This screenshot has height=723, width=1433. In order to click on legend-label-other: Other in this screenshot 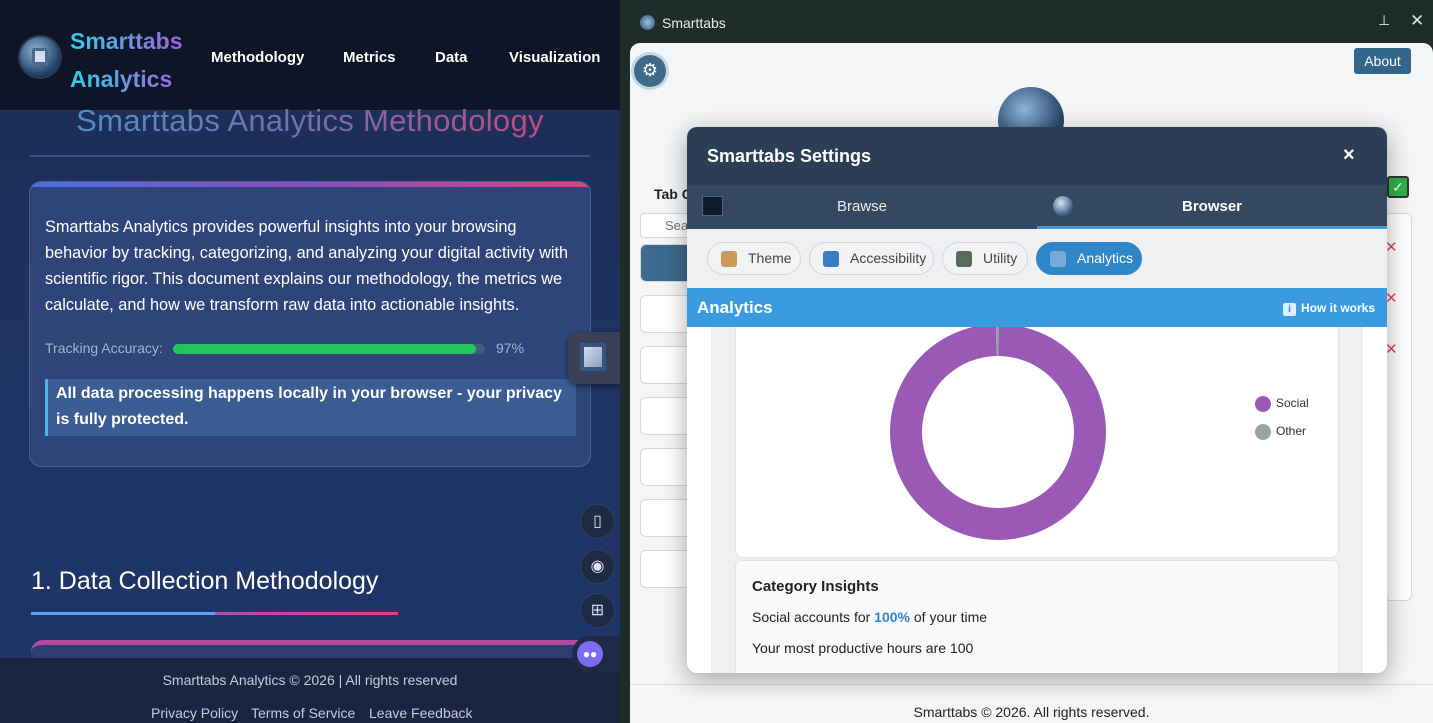, I will do `click(1291, 431)`.